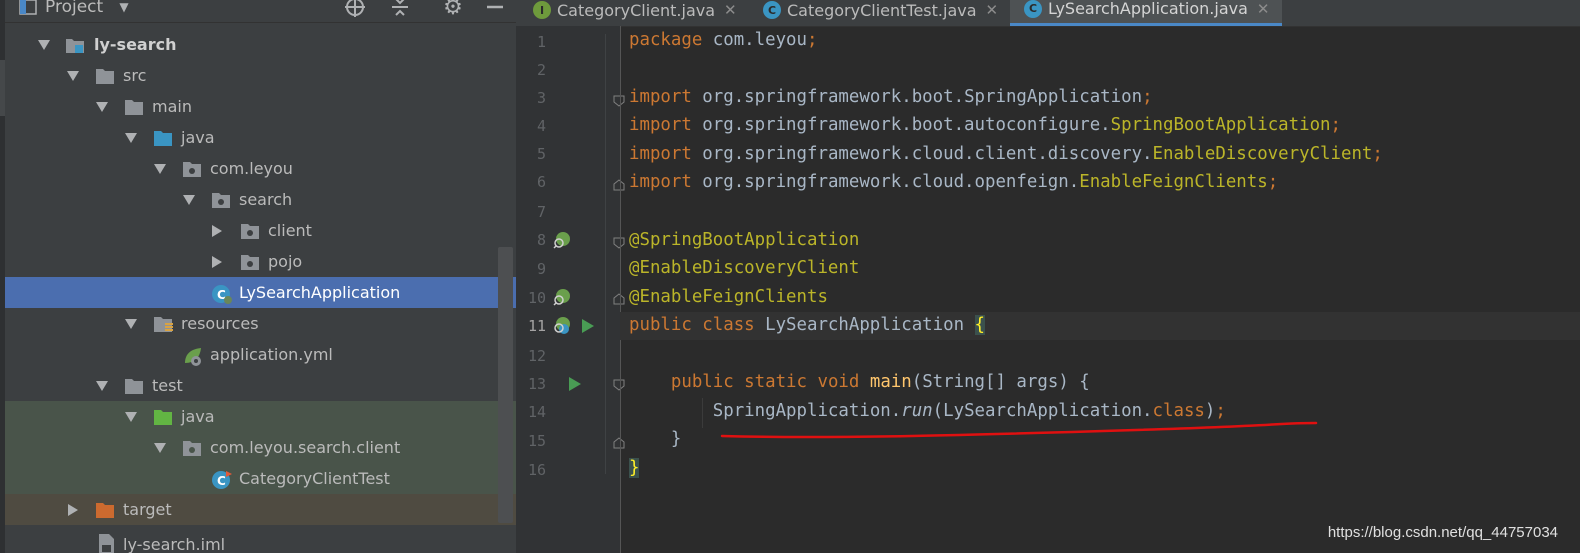 The image size is (1580, 553). I want to click on line-number: 4, so click(541, 126).